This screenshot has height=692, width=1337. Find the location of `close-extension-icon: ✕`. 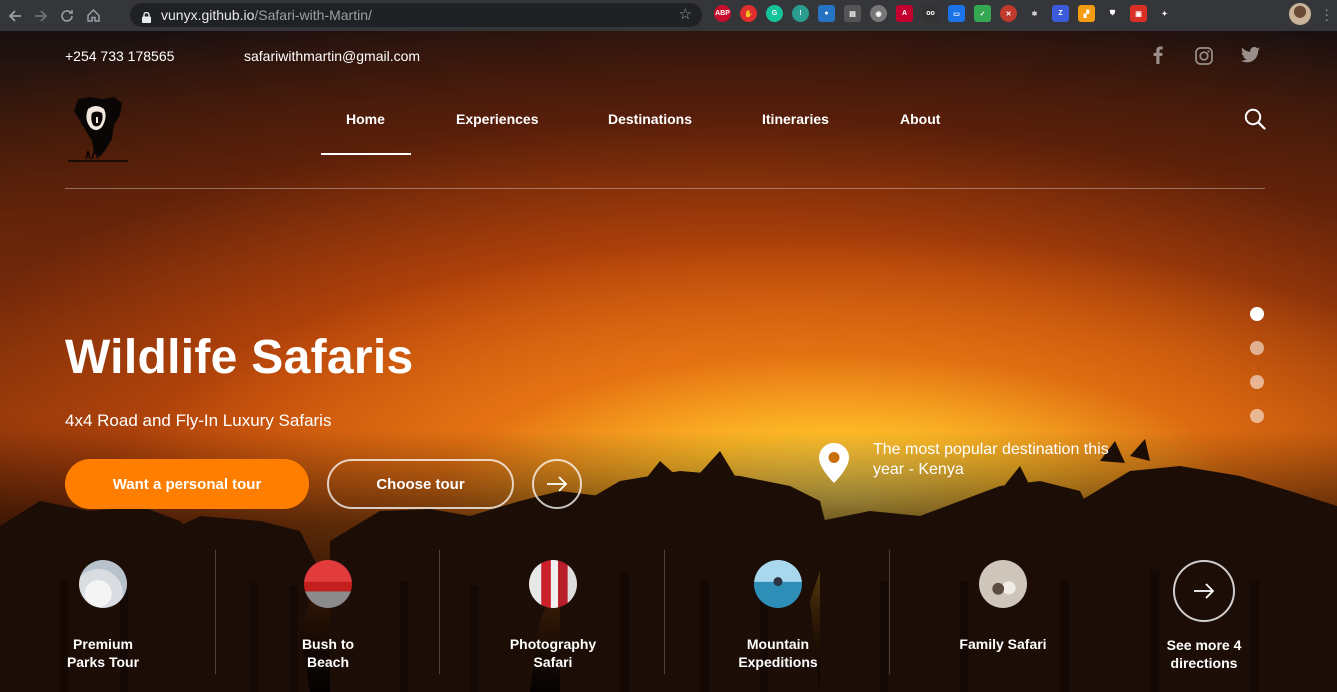

close-extension-icon: ✕ is located at coordinates (1008, 13).